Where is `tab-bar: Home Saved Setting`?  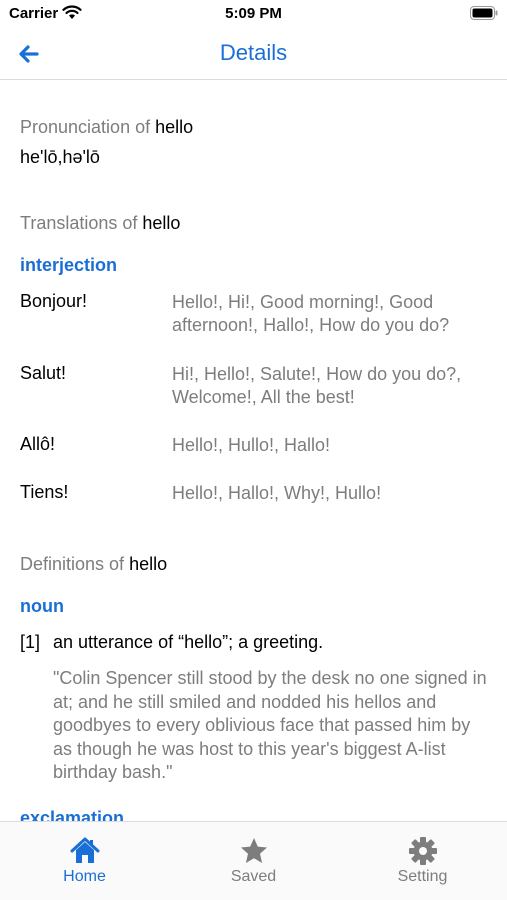 tab-bar: Home Saved Setting is located at coordinates (253, 860).